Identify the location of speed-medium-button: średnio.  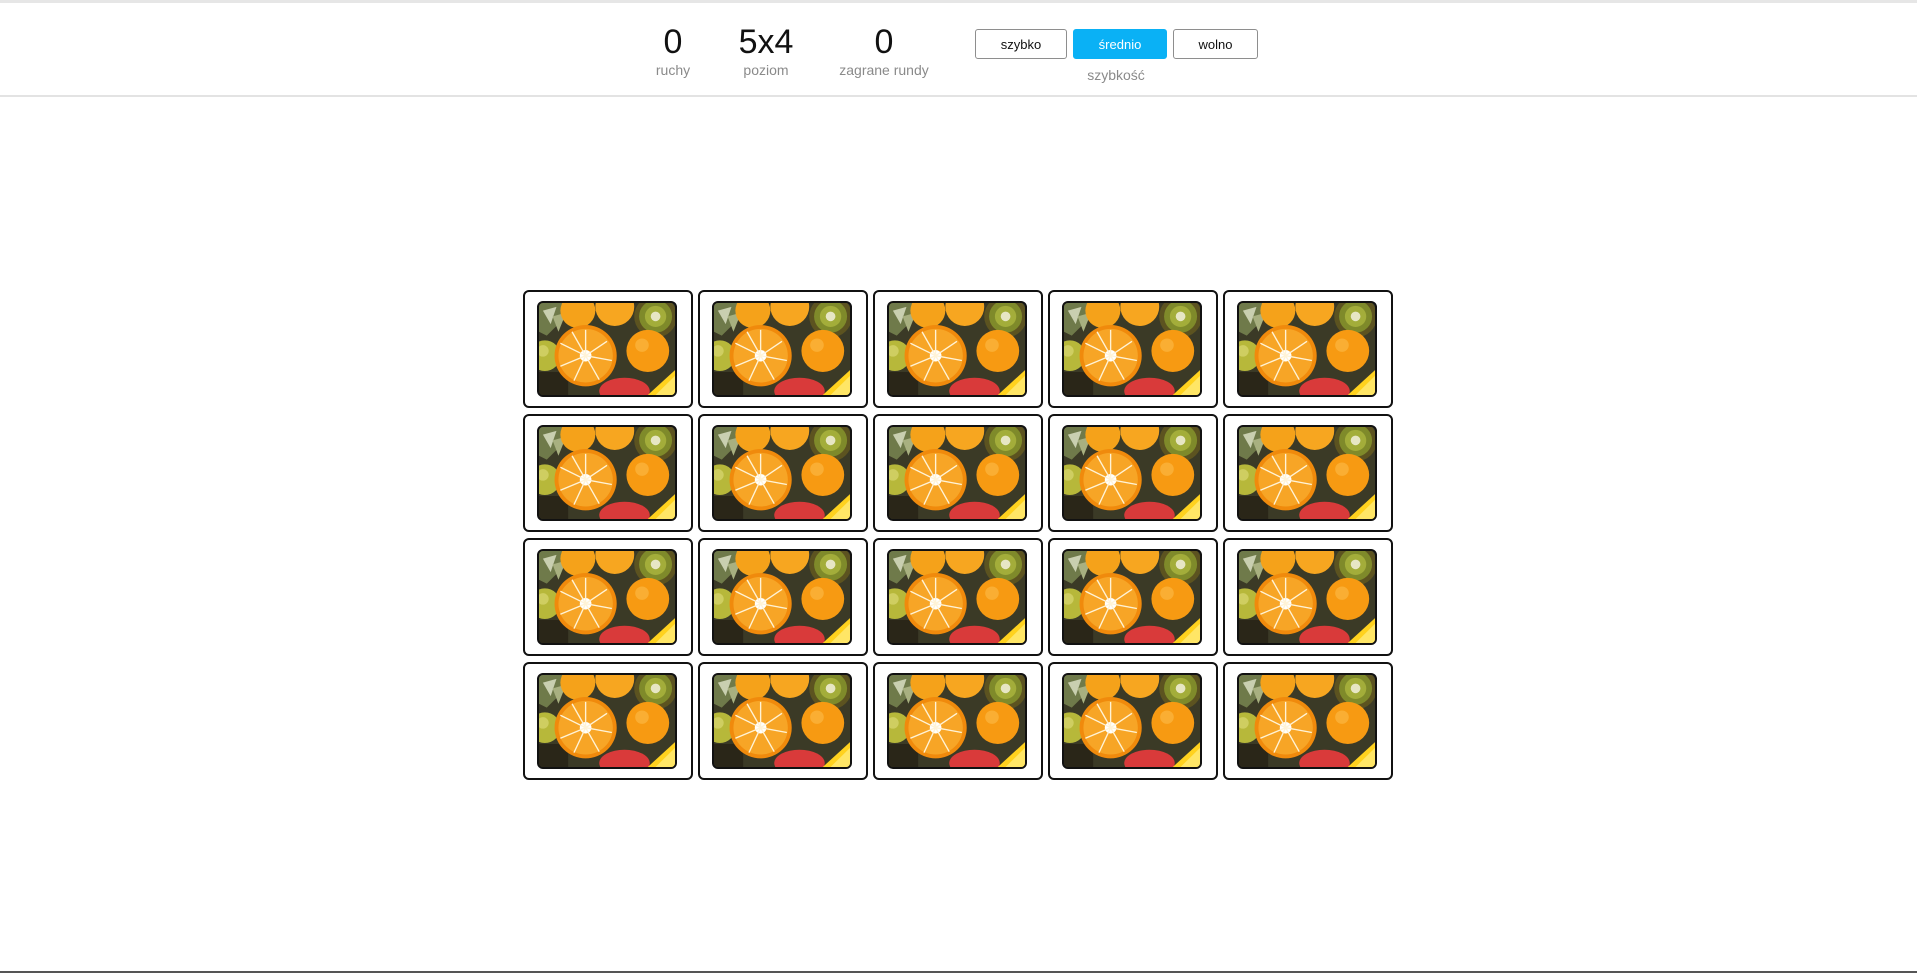
(1120, 44).